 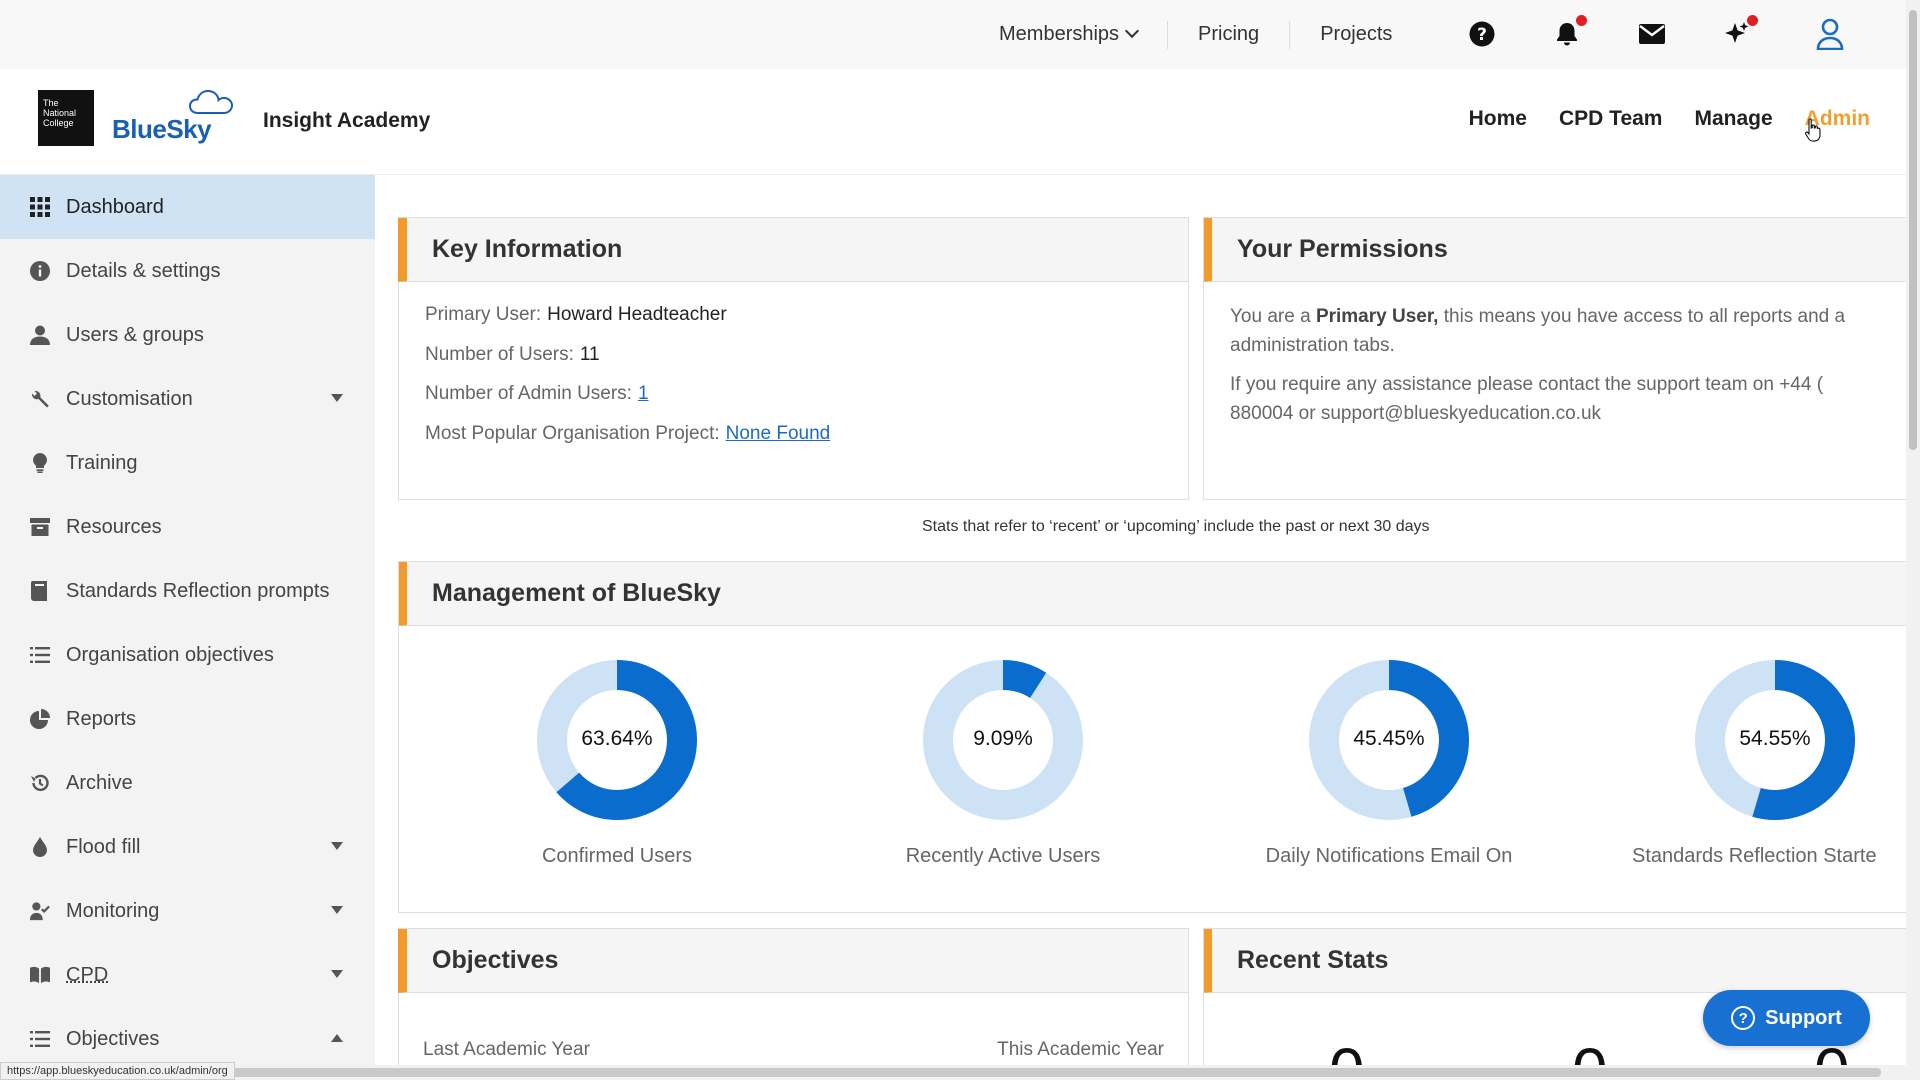 I want to click on horizontal-scrollbar-thumb, so click(x=948, y=1072).